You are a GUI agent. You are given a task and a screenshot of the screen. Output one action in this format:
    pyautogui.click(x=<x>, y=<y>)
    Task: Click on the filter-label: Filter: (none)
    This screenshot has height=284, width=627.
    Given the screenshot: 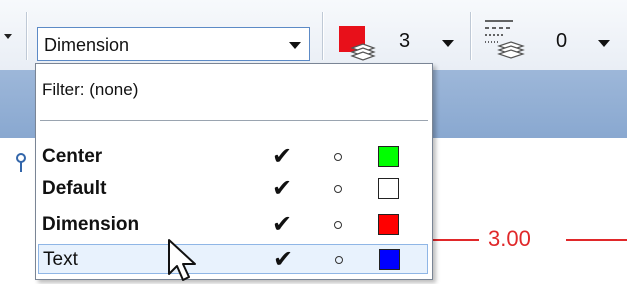 What is the action you would take?
    pyautogui.click(x=90, y=90)
    